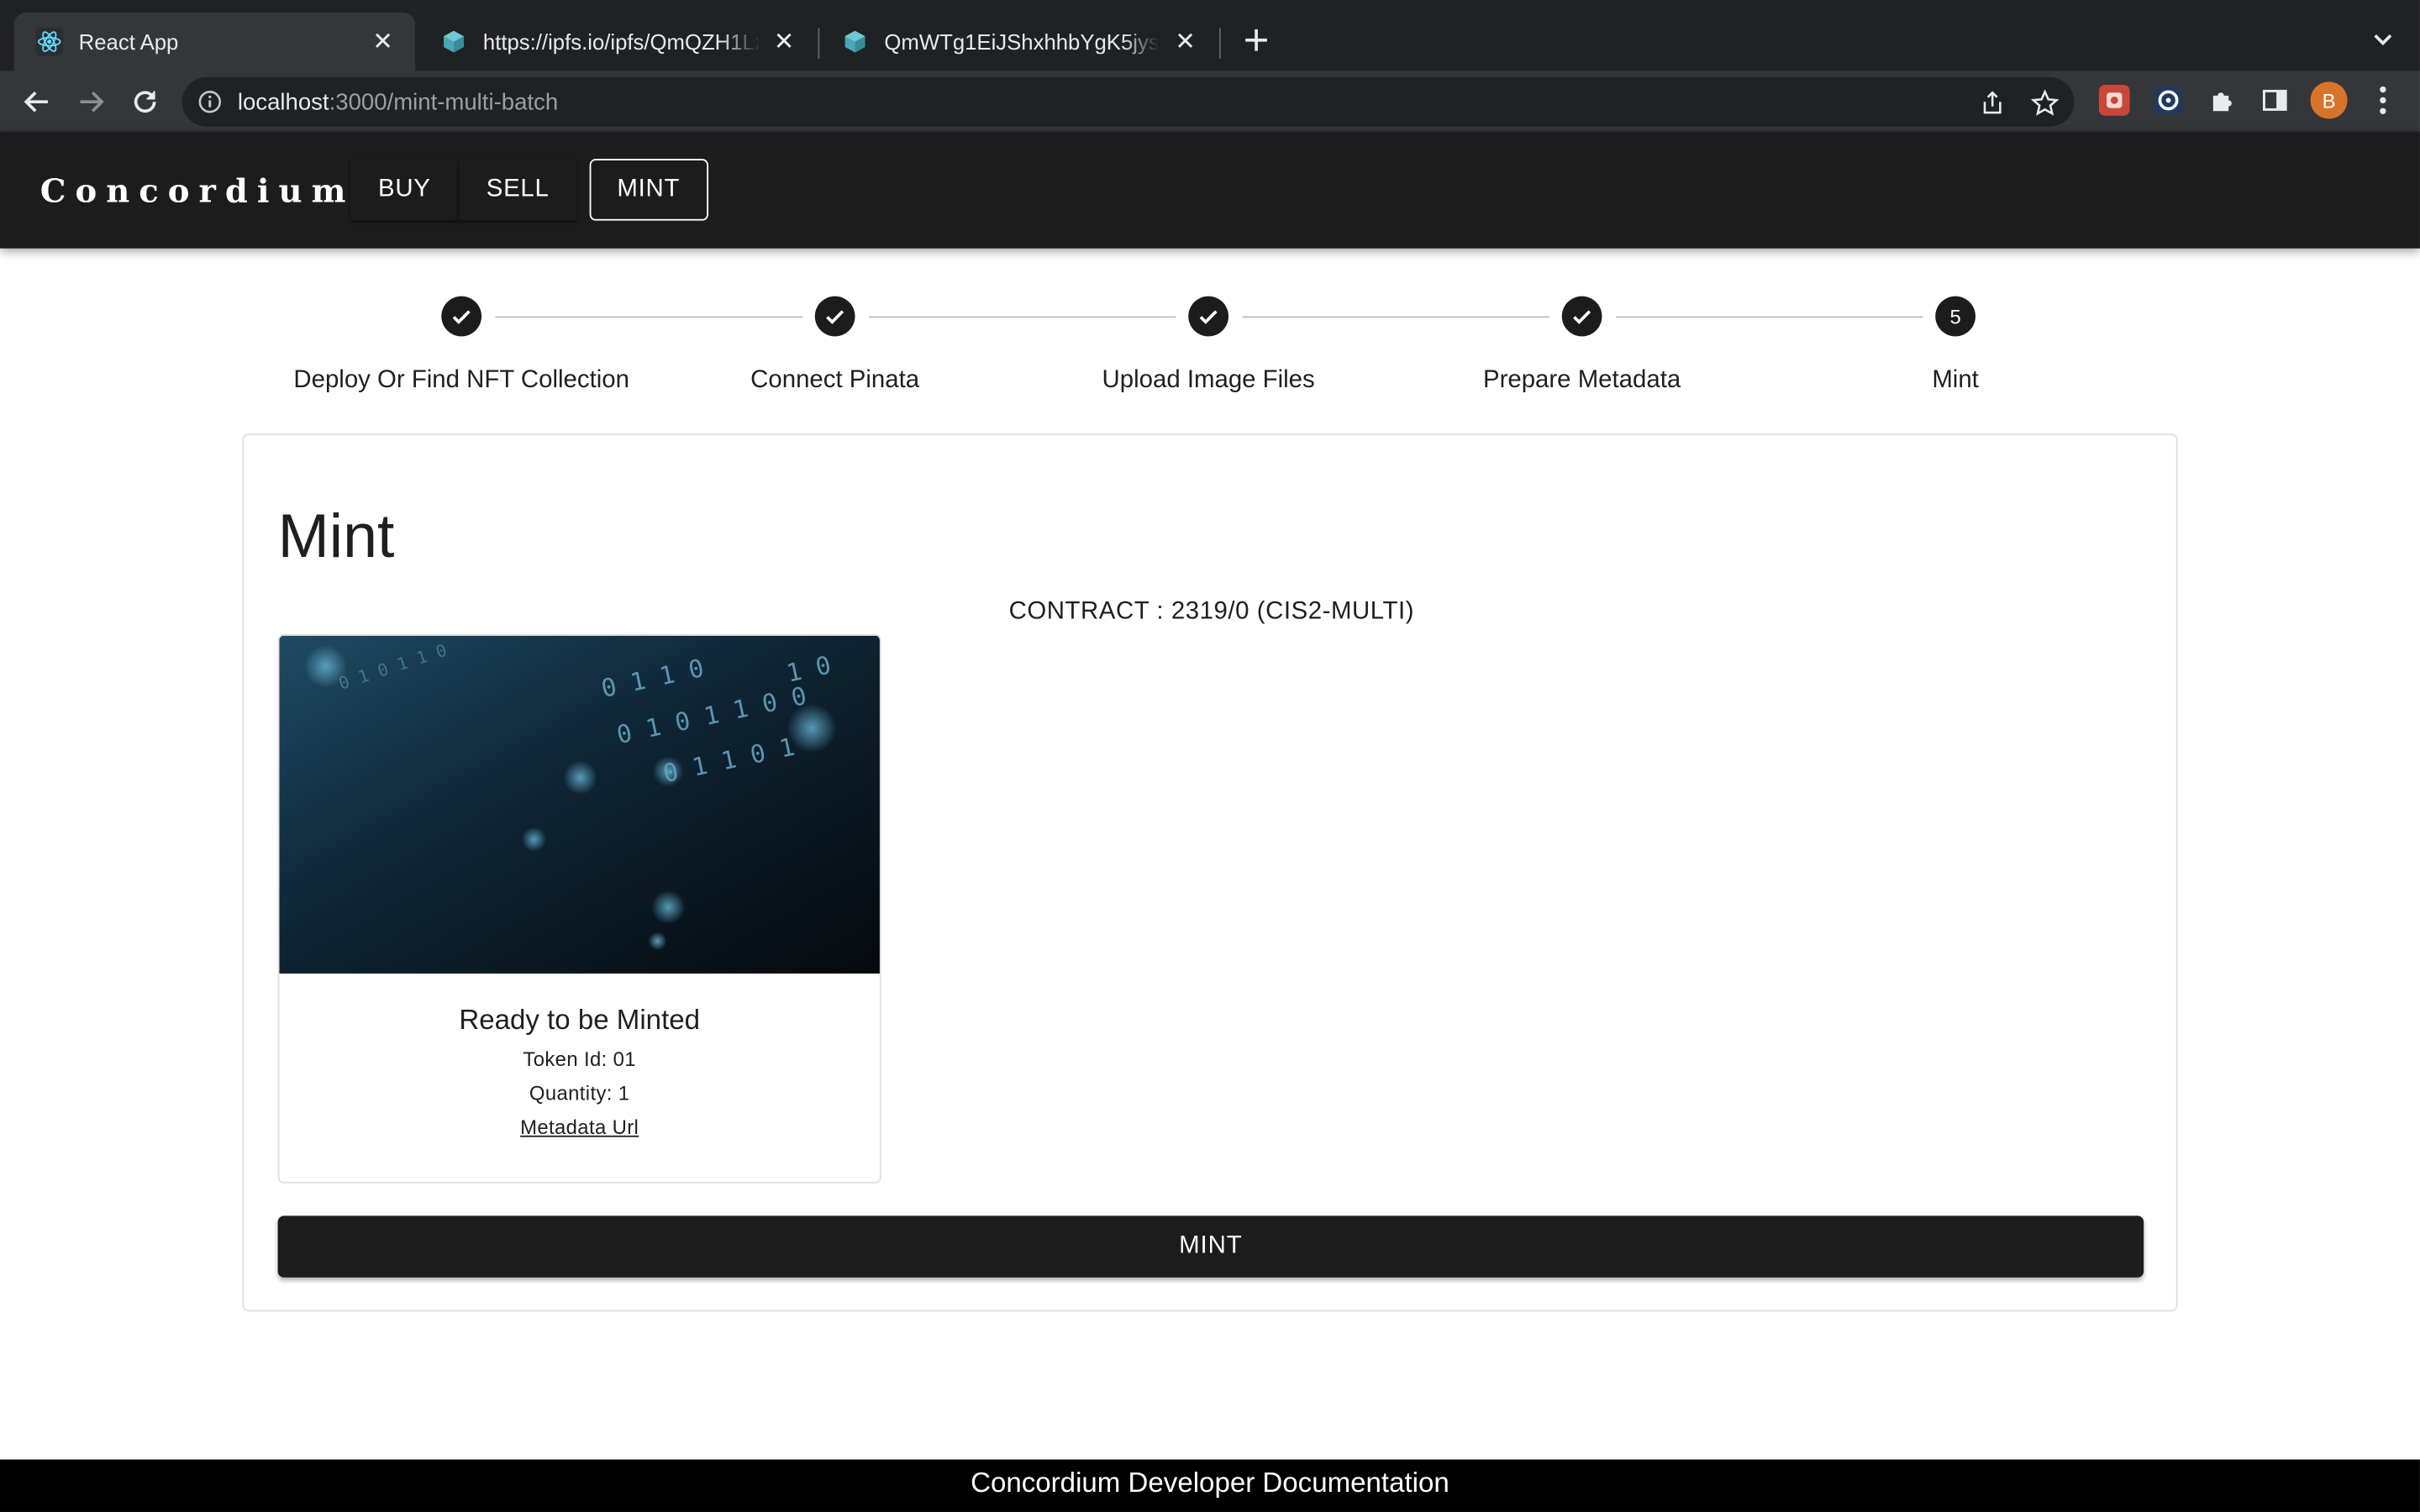  What do you see at coordinates (834, 346) in the screenshot?
I see `step-connect-pinata: Connect Pinata` at bounding box center [834, 346].